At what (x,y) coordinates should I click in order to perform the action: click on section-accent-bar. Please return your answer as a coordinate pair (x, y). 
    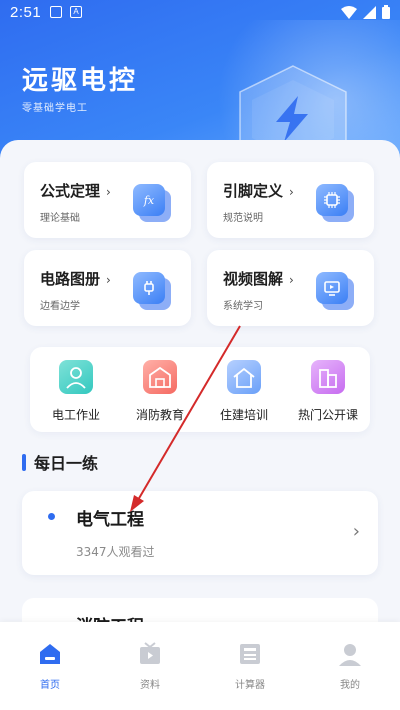
    Looking at the image, I should click on (24, 462).